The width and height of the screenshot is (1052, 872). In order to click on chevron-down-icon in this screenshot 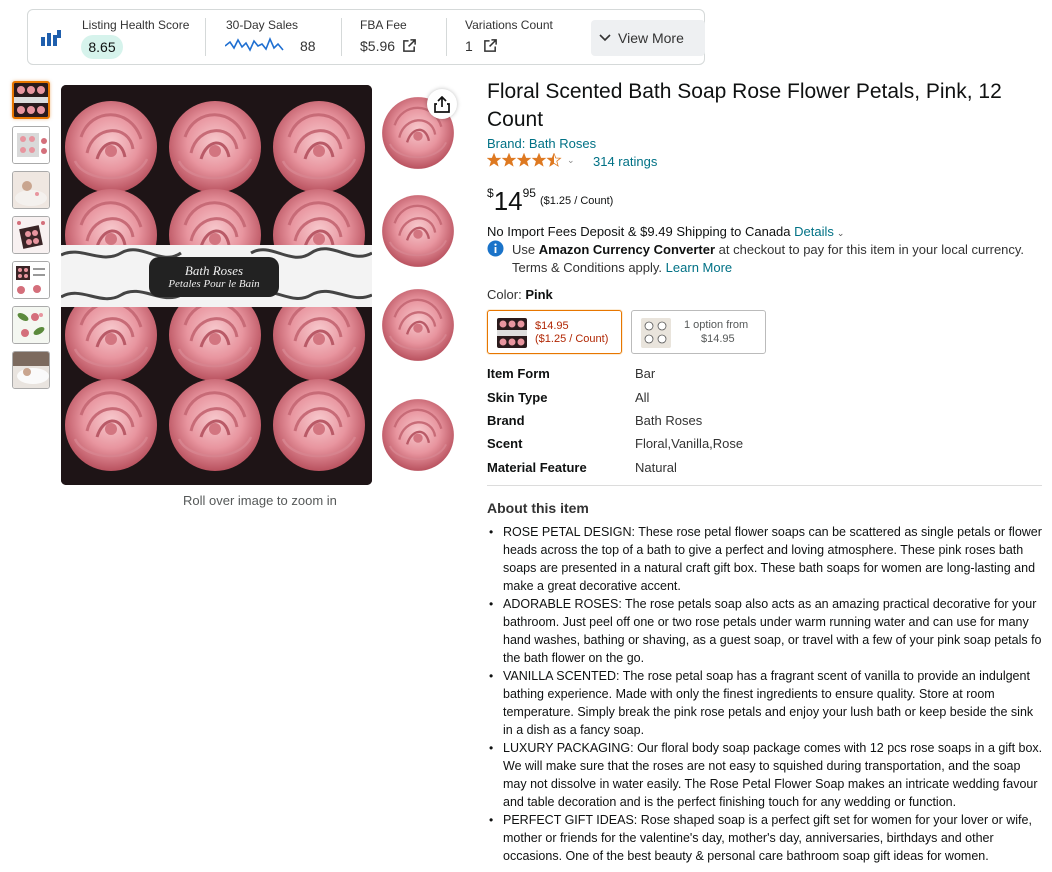, I will do `click(605, 38)`.